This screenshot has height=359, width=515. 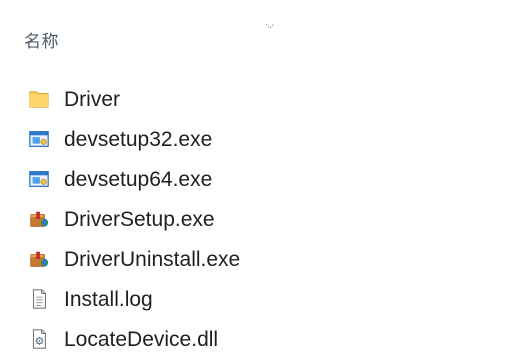 I want to click on file-row-devsetup64: devsetup64.exe, so click(x=258, y=179).